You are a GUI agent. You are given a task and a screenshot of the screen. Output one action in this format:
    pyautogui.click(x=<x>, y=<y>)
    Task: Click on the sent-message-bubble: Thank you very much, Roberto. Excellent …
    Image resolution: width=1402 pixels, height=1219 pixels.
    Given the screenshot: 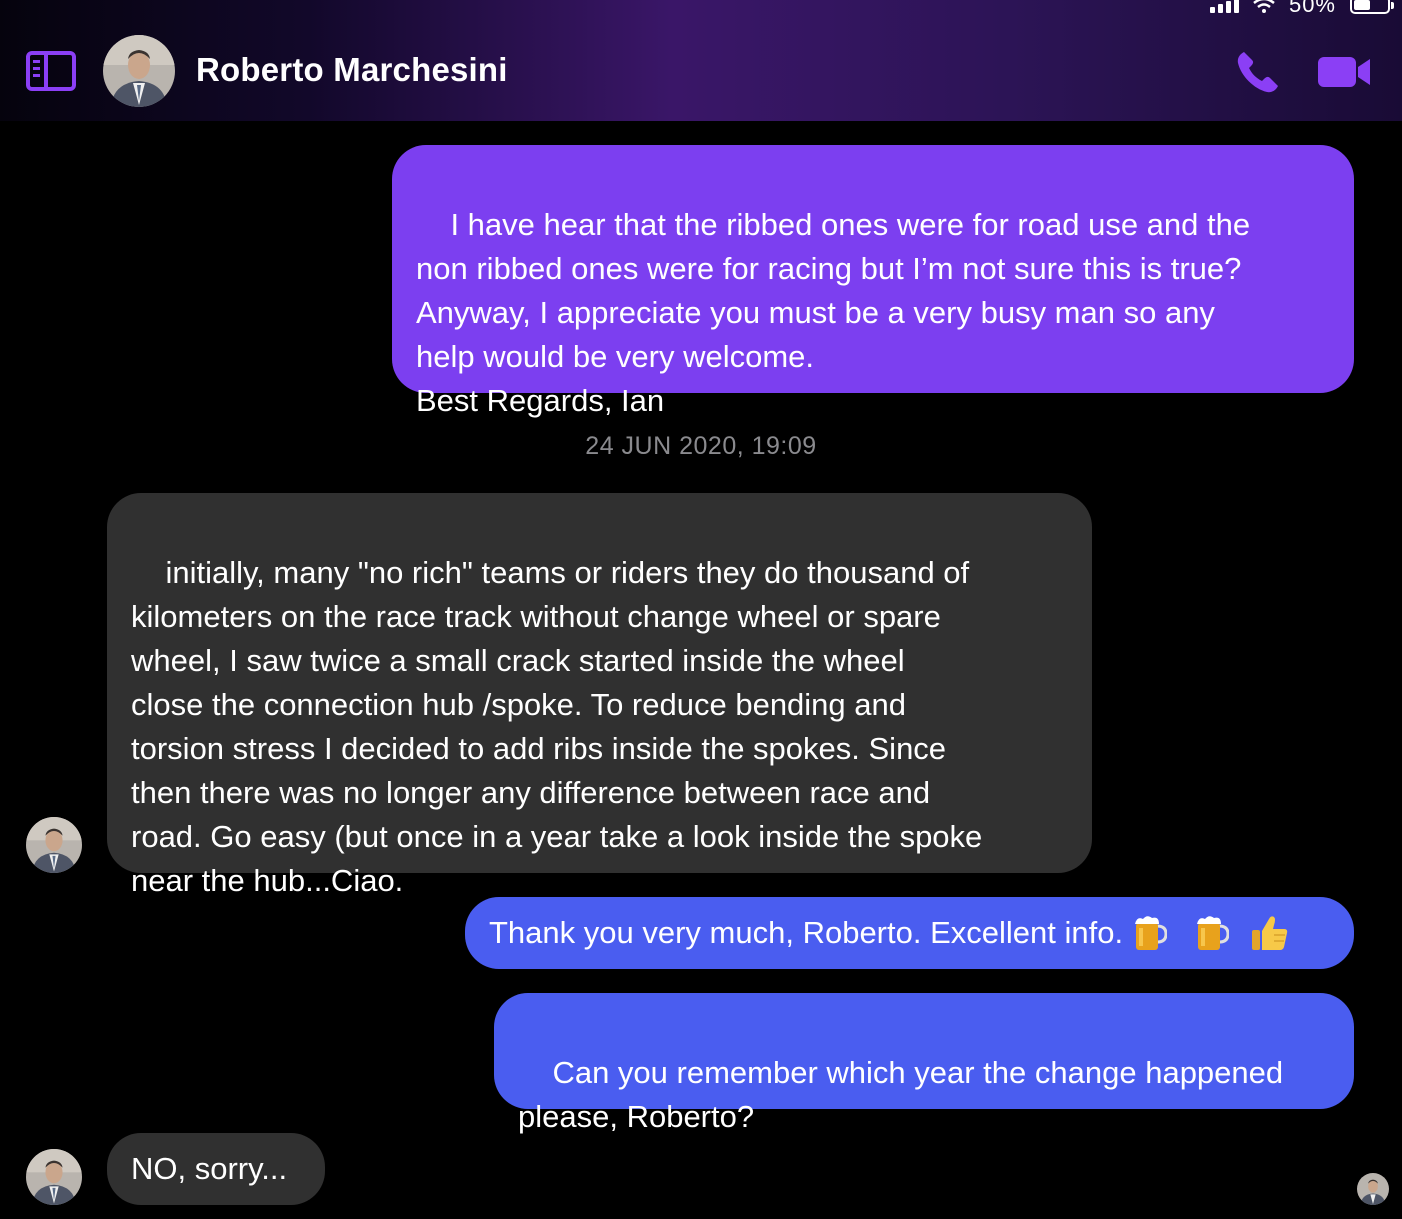 What is the action you would take?
    pyautogui.click(x=909, y=933)
    